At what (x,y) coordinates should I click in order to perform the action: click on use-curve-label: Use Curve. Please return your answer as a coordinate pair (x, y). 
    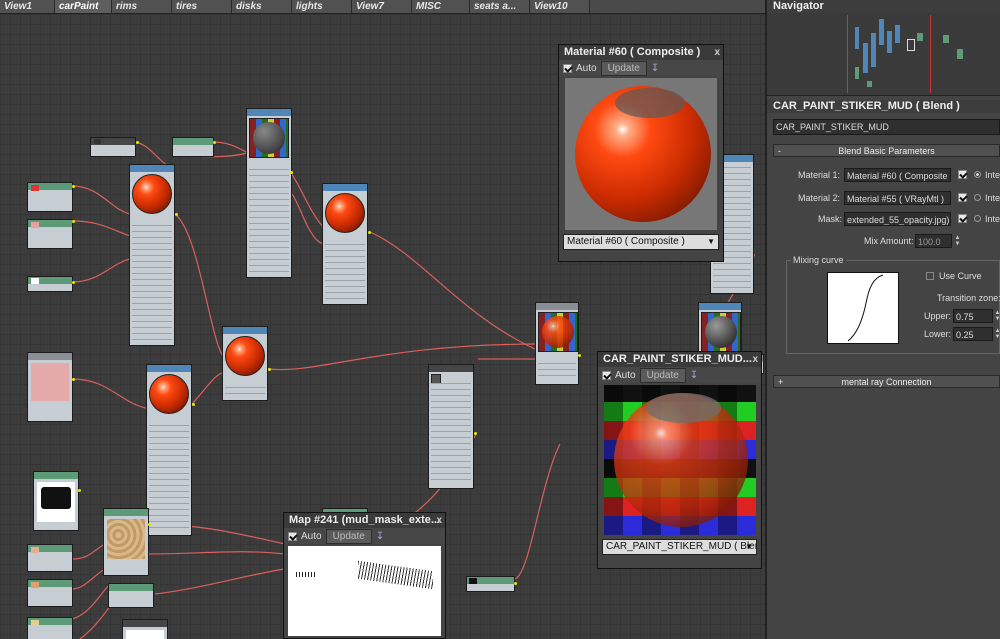
    Looking at the image, I should click on (960, 276).